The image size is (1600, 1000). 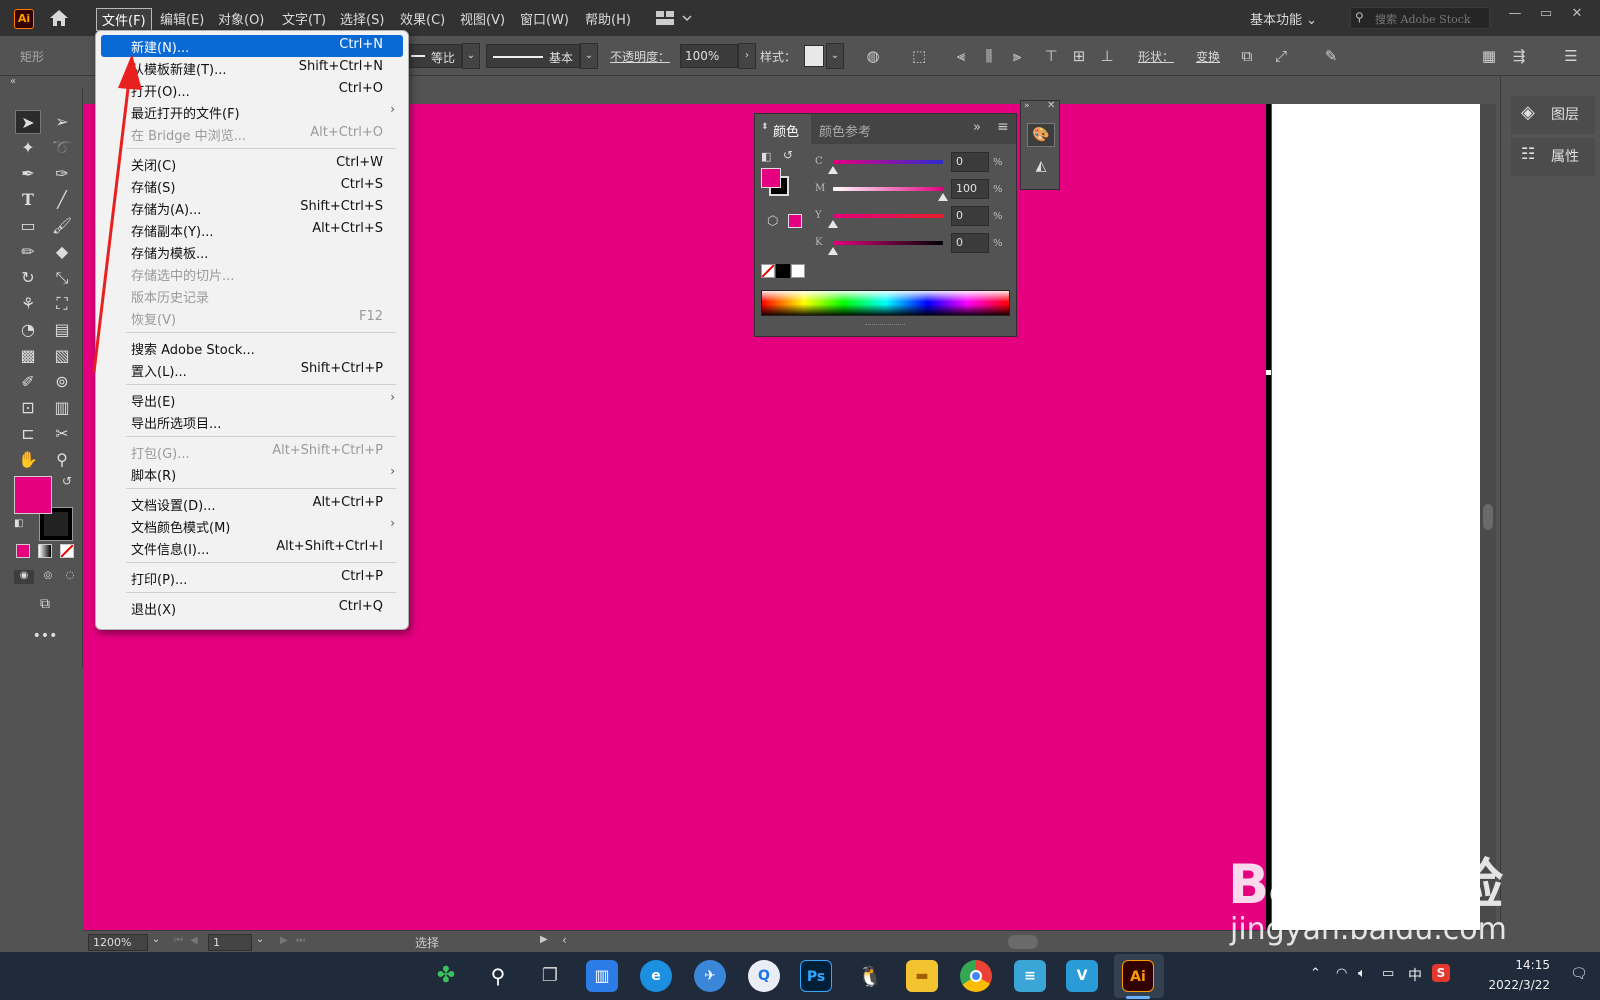 What do you see at coordinates (33, 495) in the screenshot?
I see `fill-color-swatch` at bounding box center [33, 495].